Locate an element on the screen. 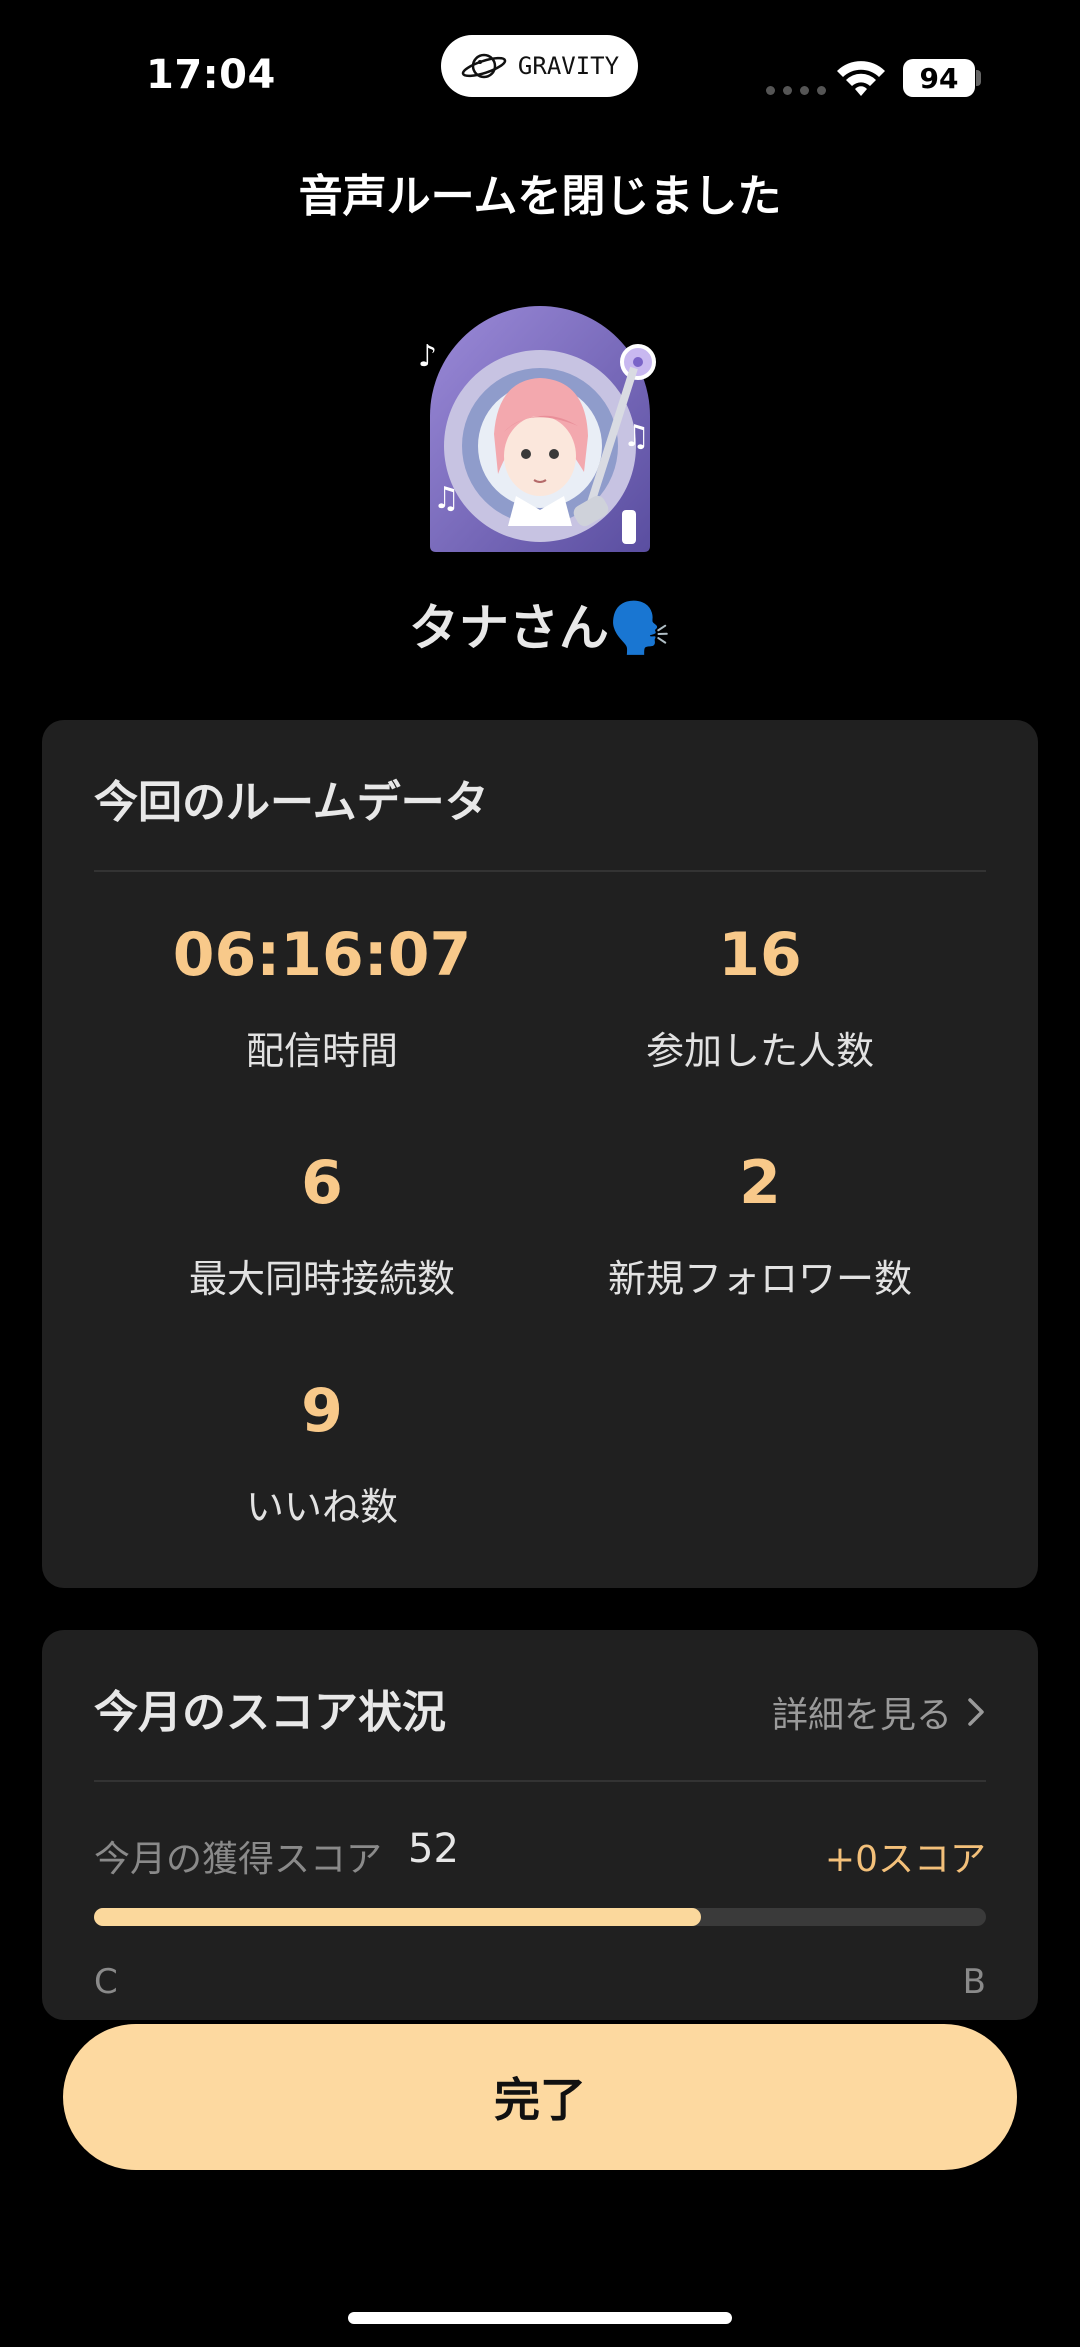 This screenshot has height=2347, width=1080. stat-value: 6 is located at coordinates (322, 1183).